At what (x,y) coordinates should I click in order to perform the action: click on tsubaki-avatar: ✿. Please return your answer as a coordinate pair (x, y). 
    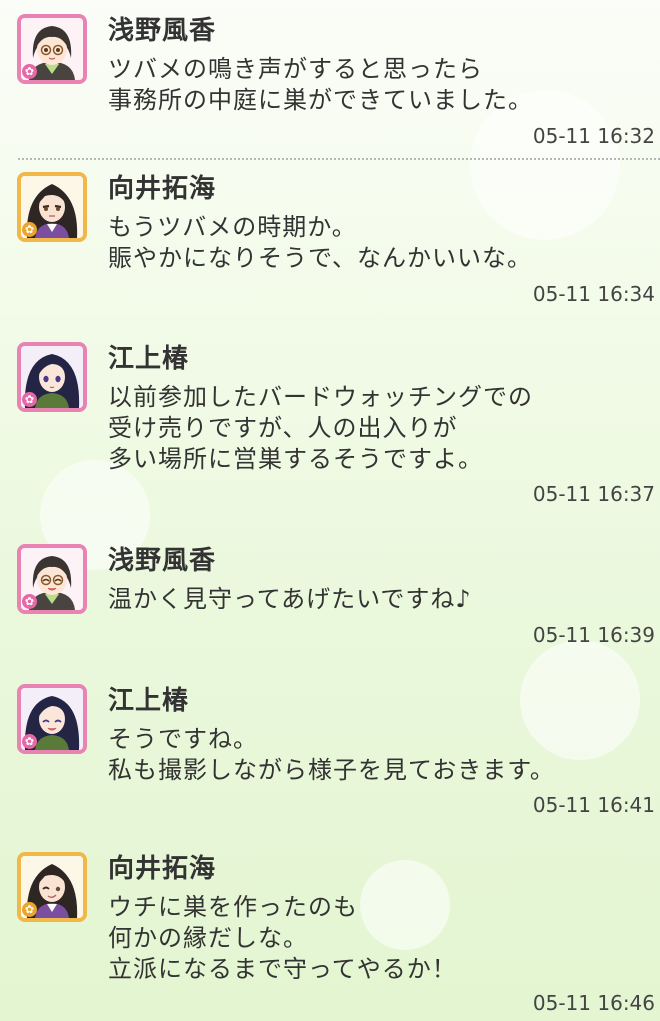
    Looking at the image, I should click on (52, 377).